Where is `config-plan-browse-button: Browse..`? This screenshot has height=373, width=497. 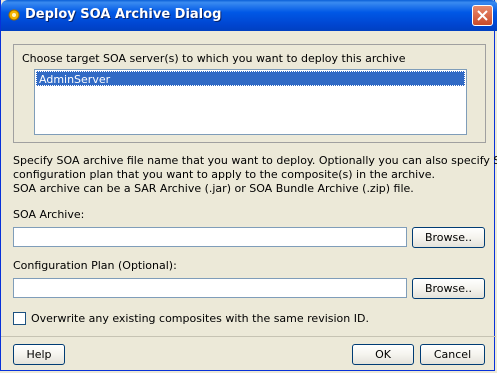 config-plan-browse-button: Browse.. is located at coordinates (448, 288).